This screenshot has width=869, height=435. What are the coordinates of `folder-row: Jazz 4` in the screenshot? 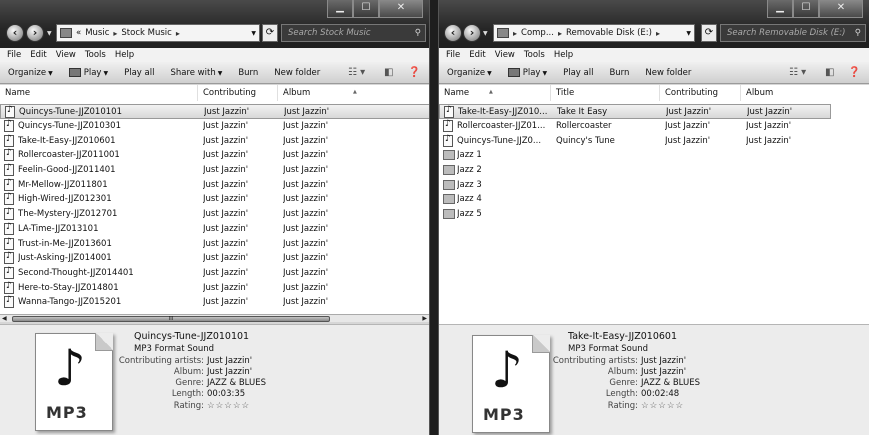 It's located at (635, 199).